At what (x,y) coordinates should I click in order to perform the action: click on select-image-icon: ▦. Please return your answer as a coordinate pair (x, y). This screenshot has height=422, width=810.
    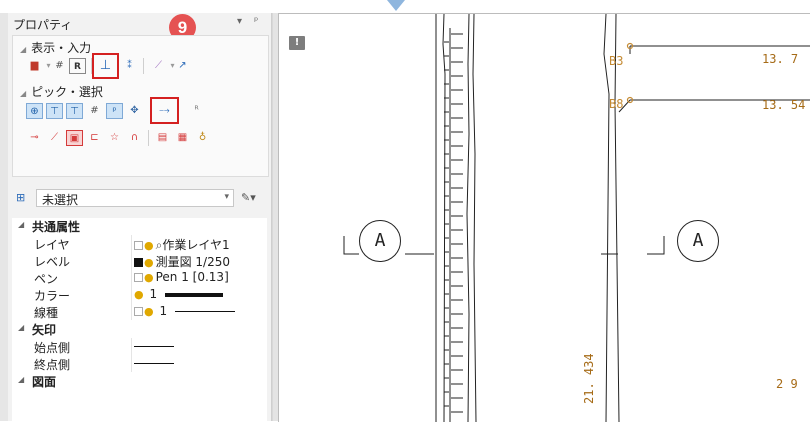
    Looking at the image, I should click on (182, 138).